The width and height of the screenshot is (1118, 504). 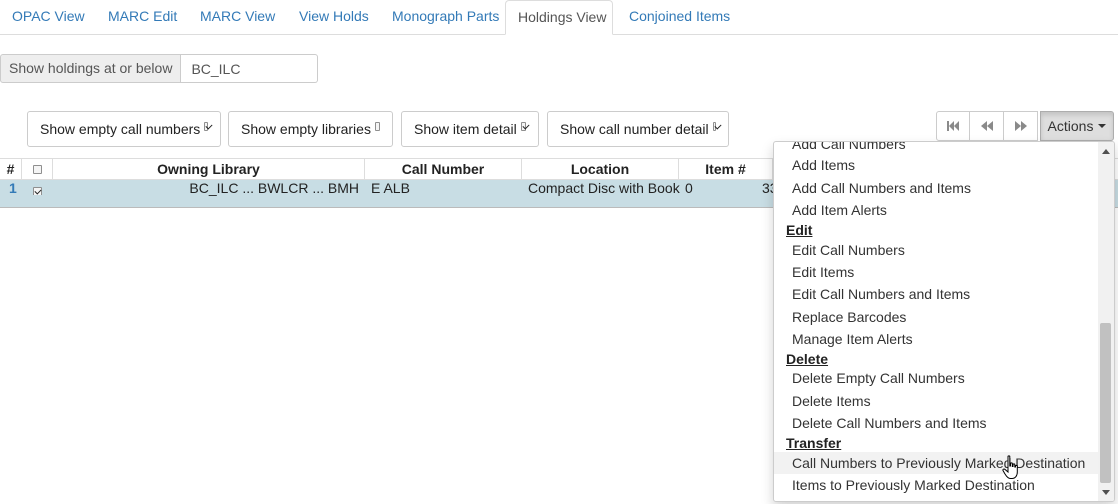 I want to click on previous-page-button, so click(x=987, y=126).